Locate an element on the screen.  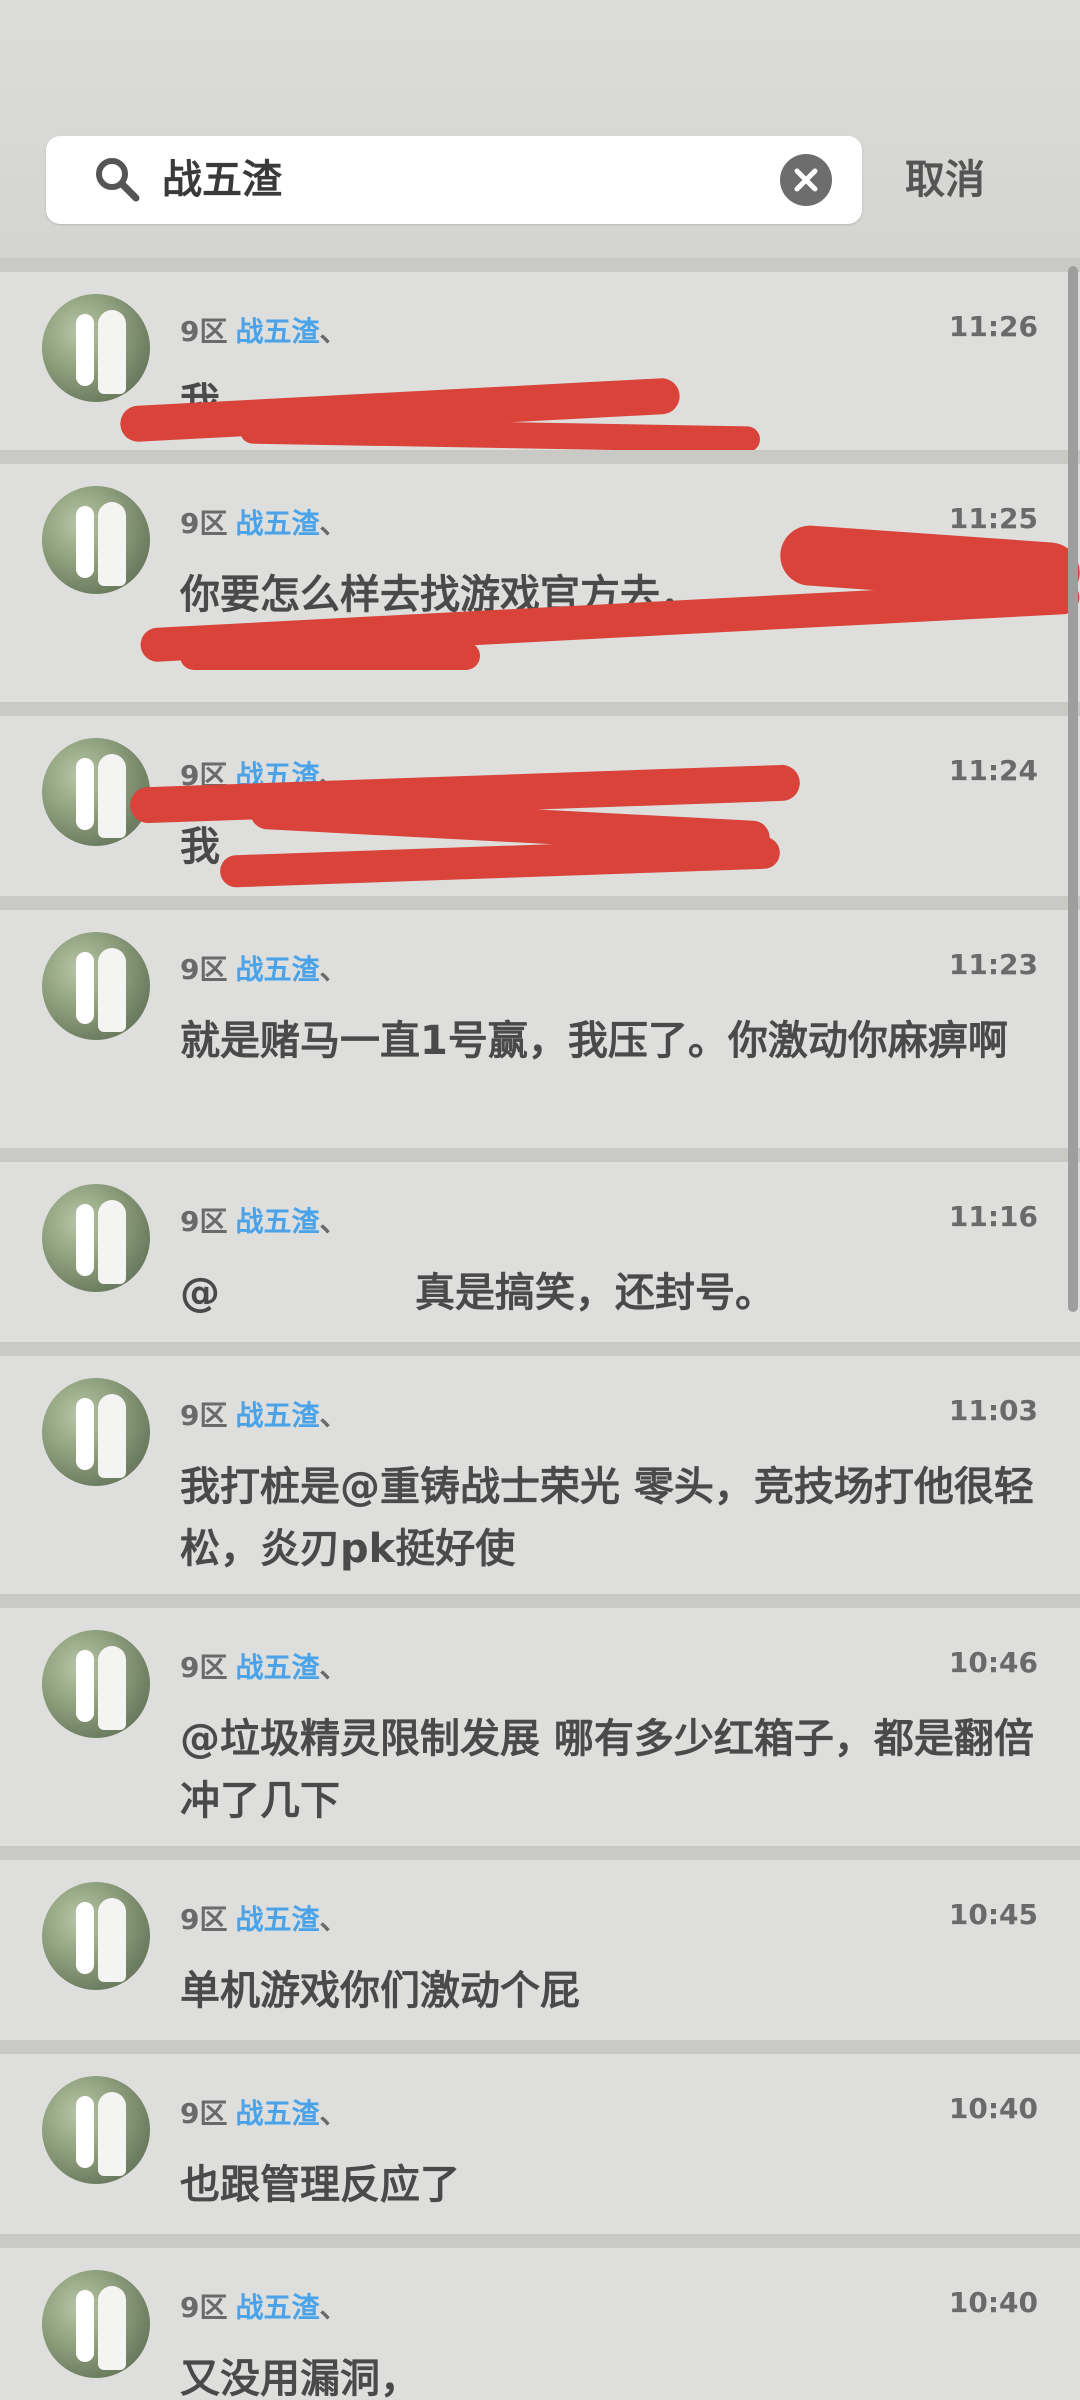
message-time: 10:45 is located at coordinates (993, 1914).